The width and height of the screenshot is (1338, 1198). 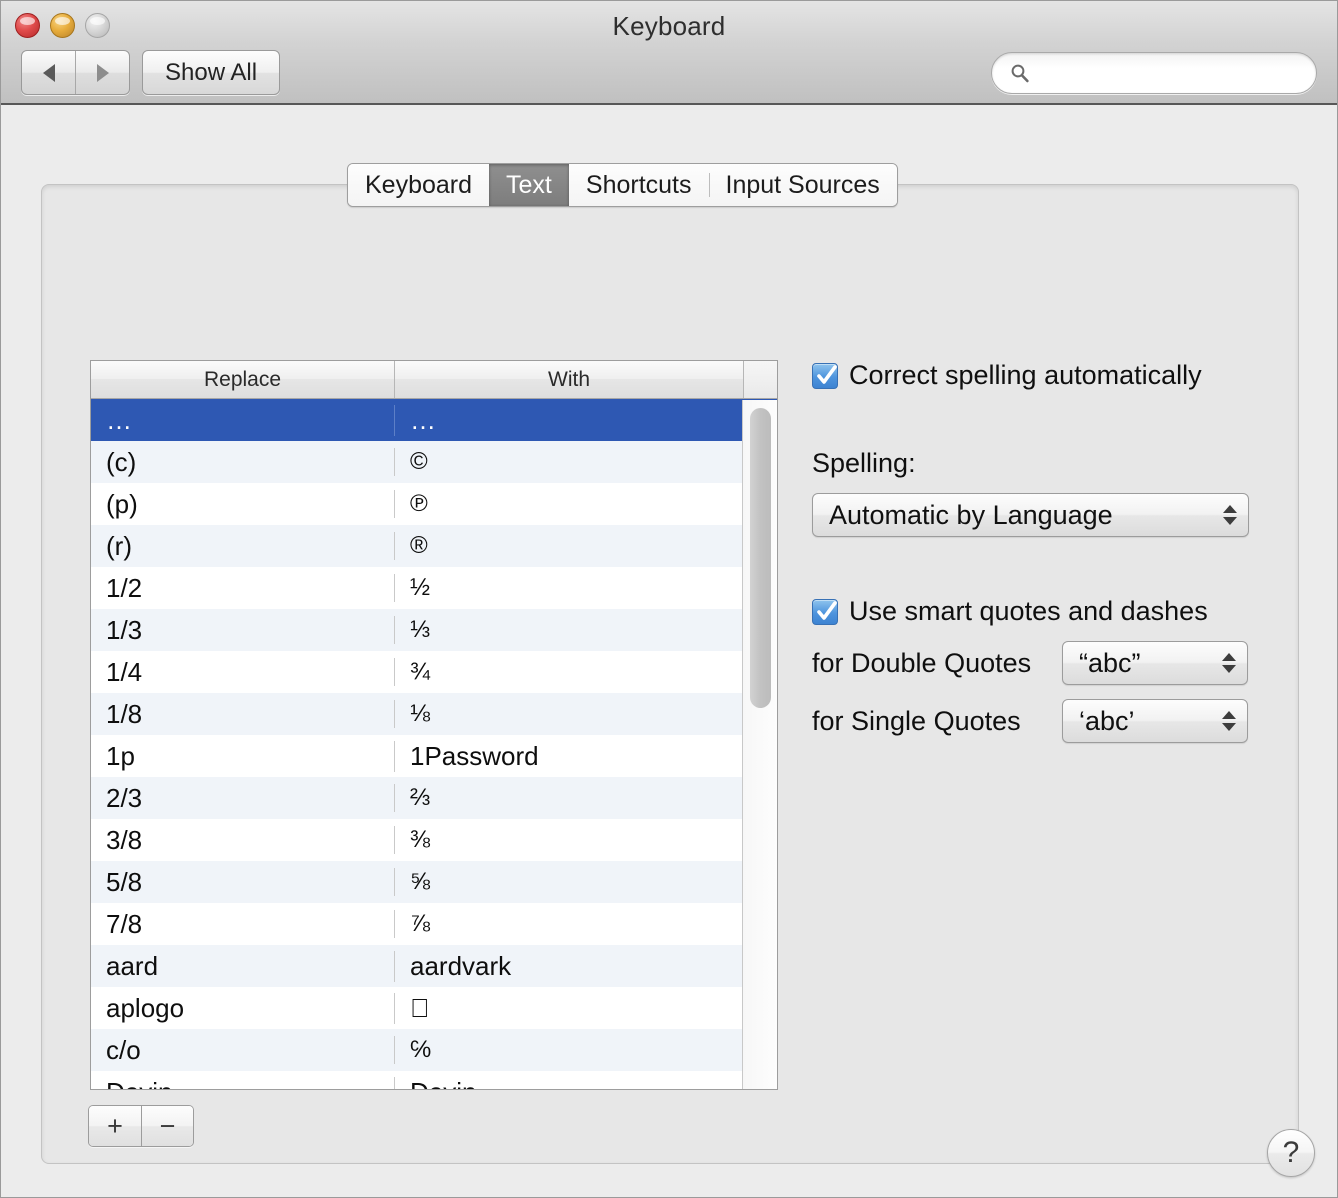 I want to click on table-row: 5/8 ⅝, so click(x=434, y=882).